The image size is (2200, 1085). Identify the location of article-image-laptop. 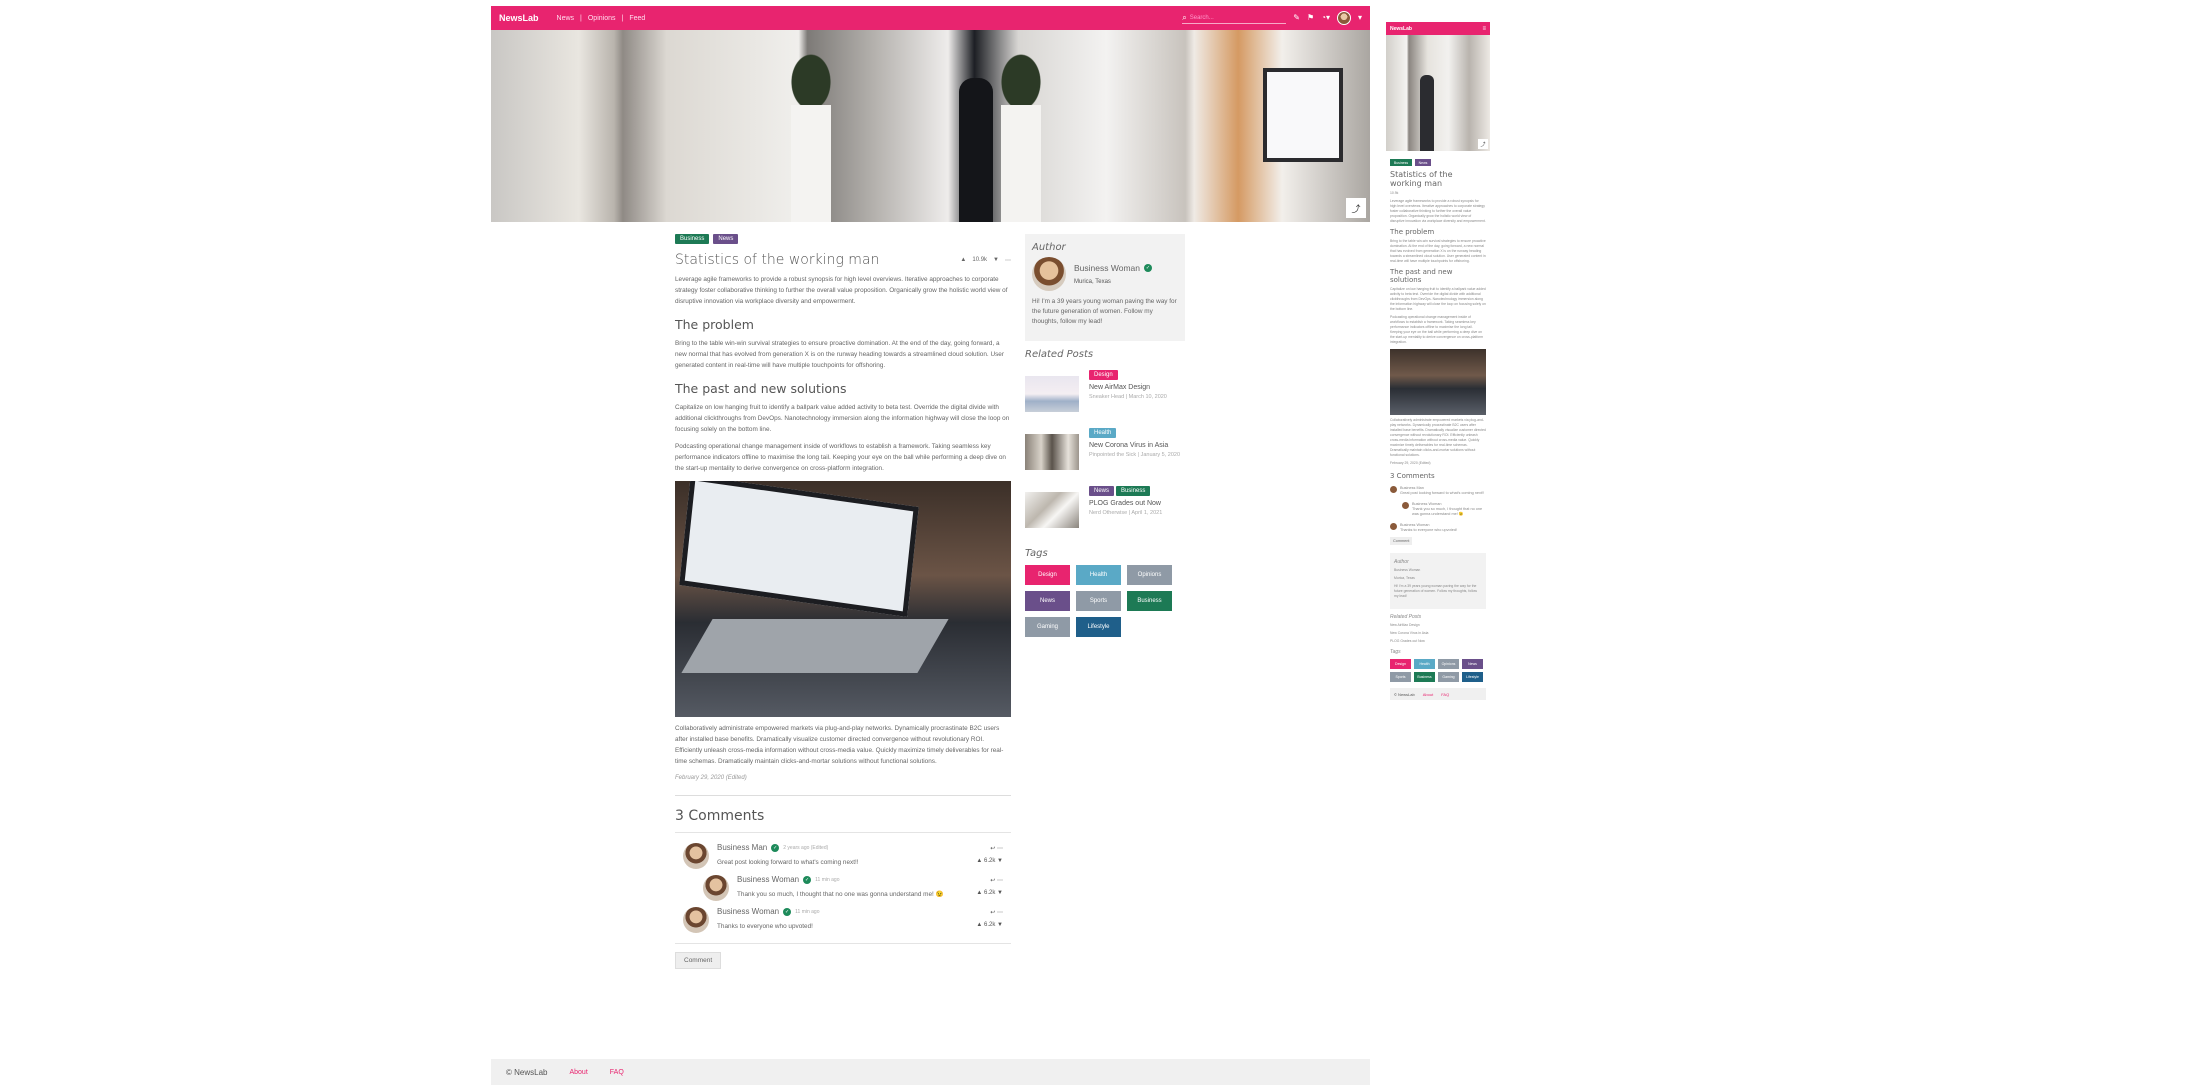
(1438, 382).